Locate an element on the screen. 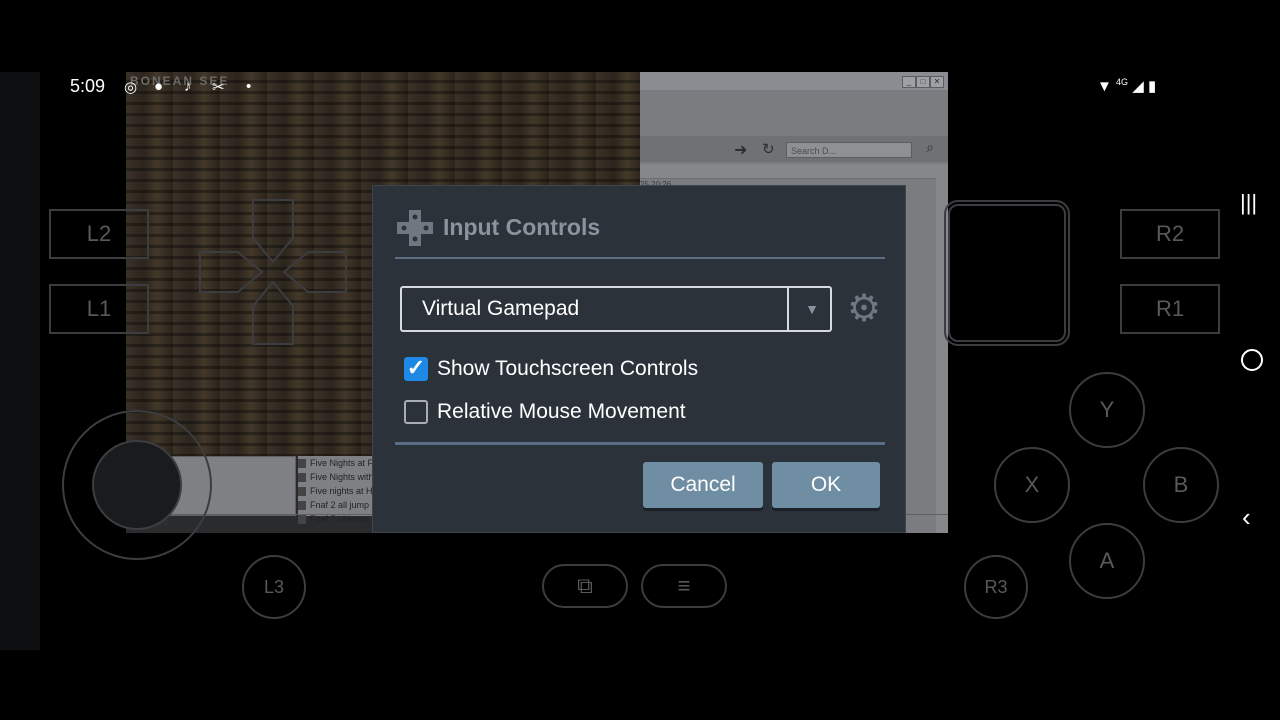  battery-icon: ▮ is located at coordinates (1152, 86).